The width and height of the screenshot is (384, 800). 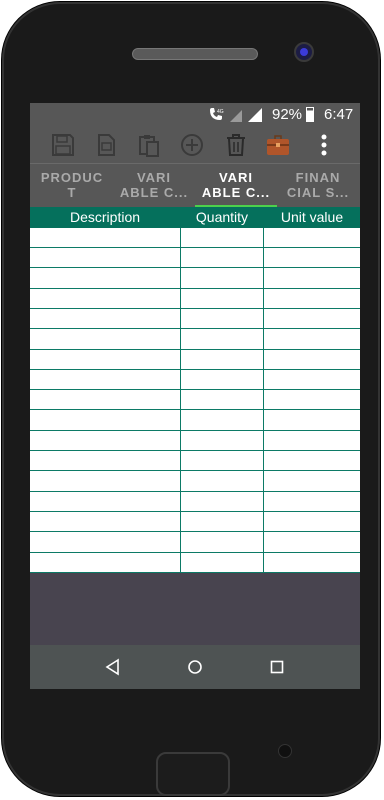 What do you see at coordinates (277, 667) in the screenshot?
I see `recents-icon` at bounding box center [277, 667].